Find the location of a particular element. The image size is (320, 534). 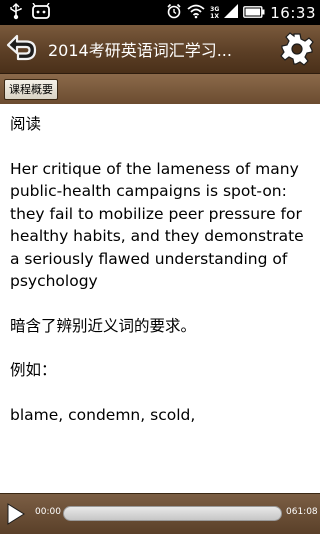

play-button is located at coordinates (16, 514).